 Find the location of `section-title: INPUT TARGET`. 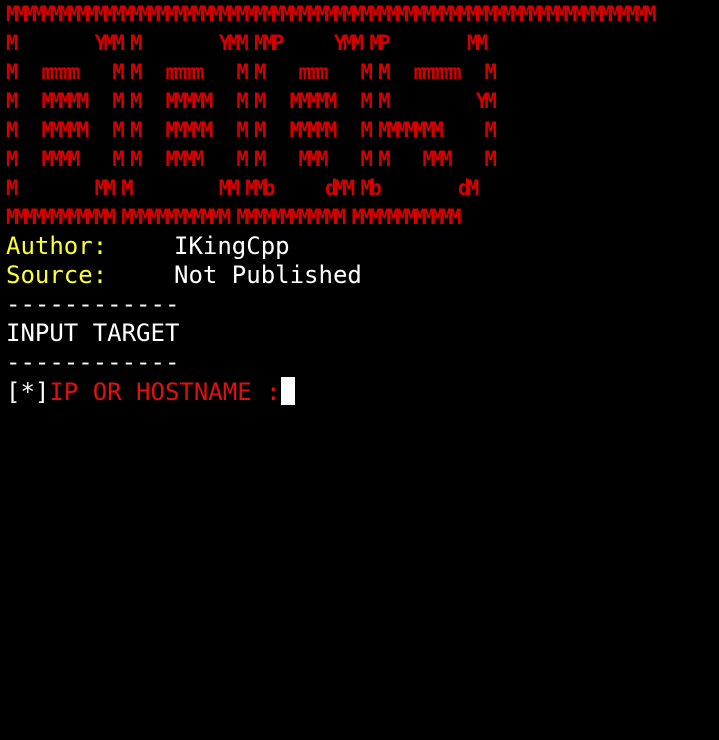

section-title: INPUT TARGET is located at coordinates (93, 333).